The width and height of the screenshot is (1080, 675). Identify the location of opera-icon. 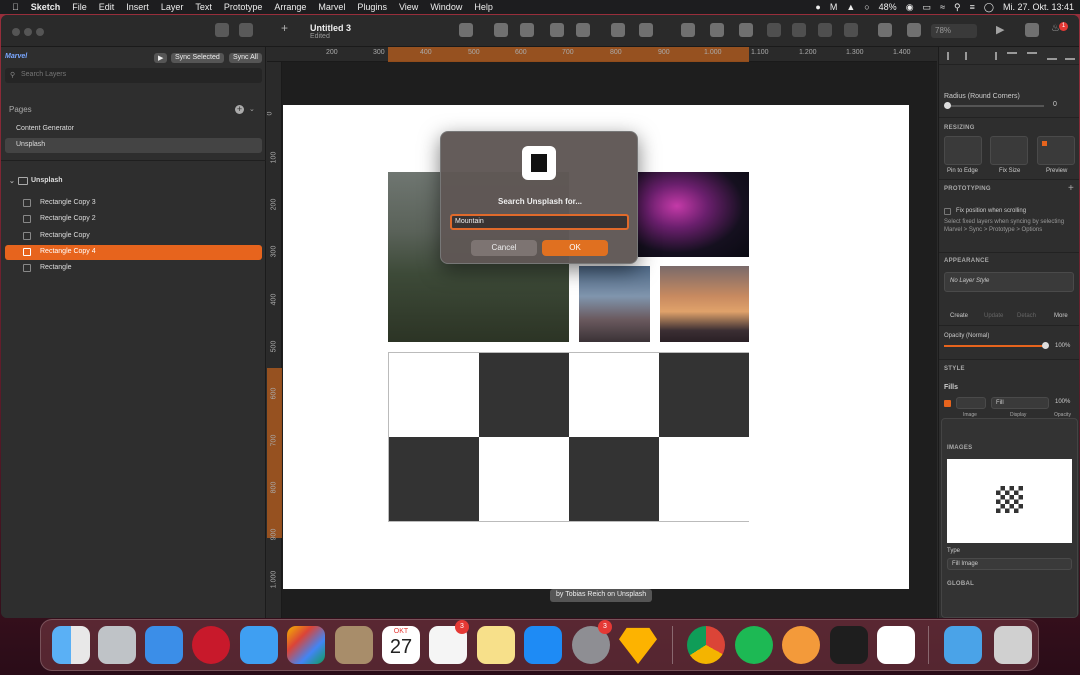
(211, 645).